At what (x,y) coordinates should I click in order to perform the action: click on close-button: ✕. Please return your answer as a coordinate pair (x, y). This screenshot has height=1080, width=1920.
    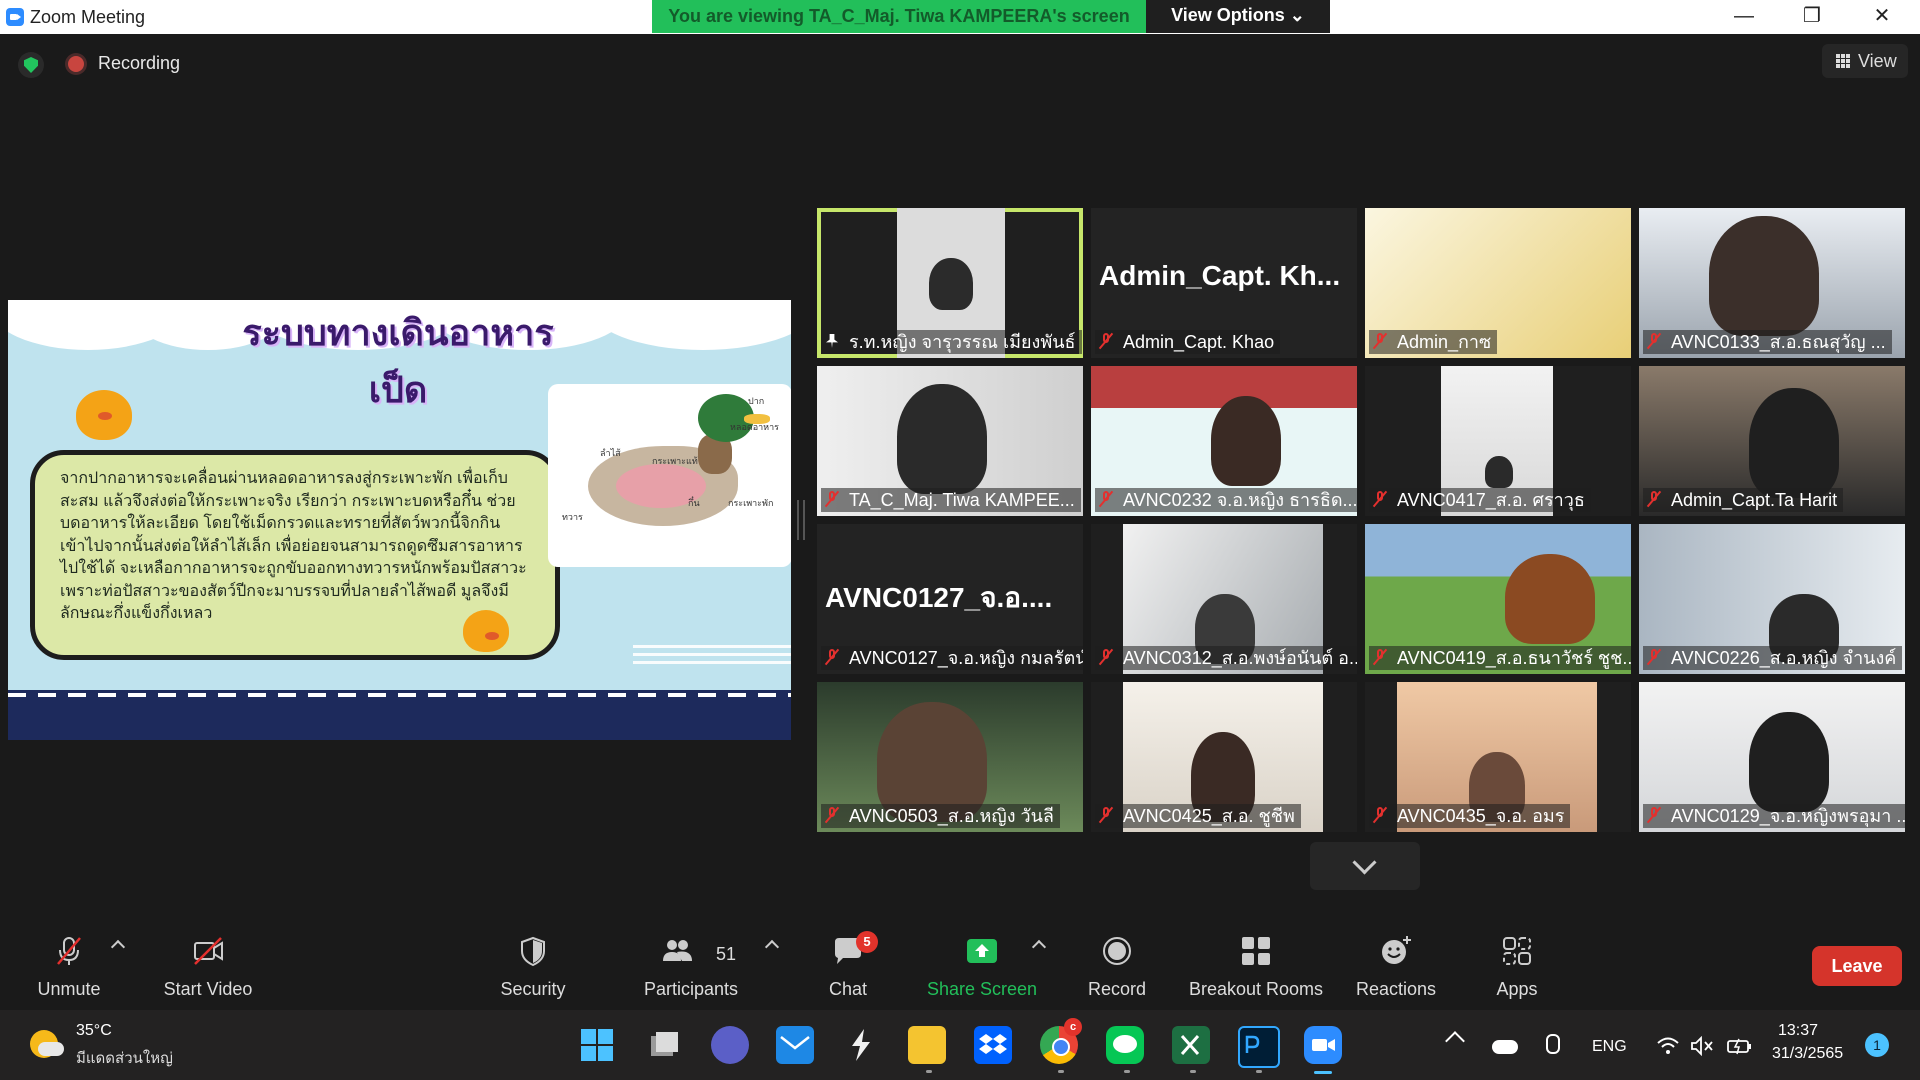
    Looking at the image, I should click on (1882, 17).